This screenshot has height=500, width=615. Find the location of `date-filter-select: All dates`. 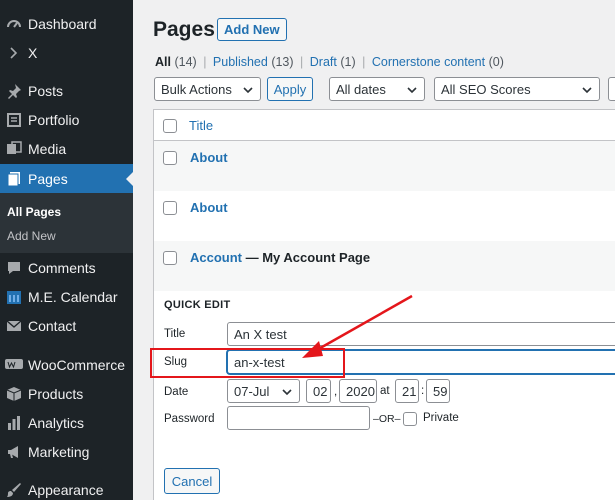

date-filter-select: All dates is located at coordinates (377, 89).